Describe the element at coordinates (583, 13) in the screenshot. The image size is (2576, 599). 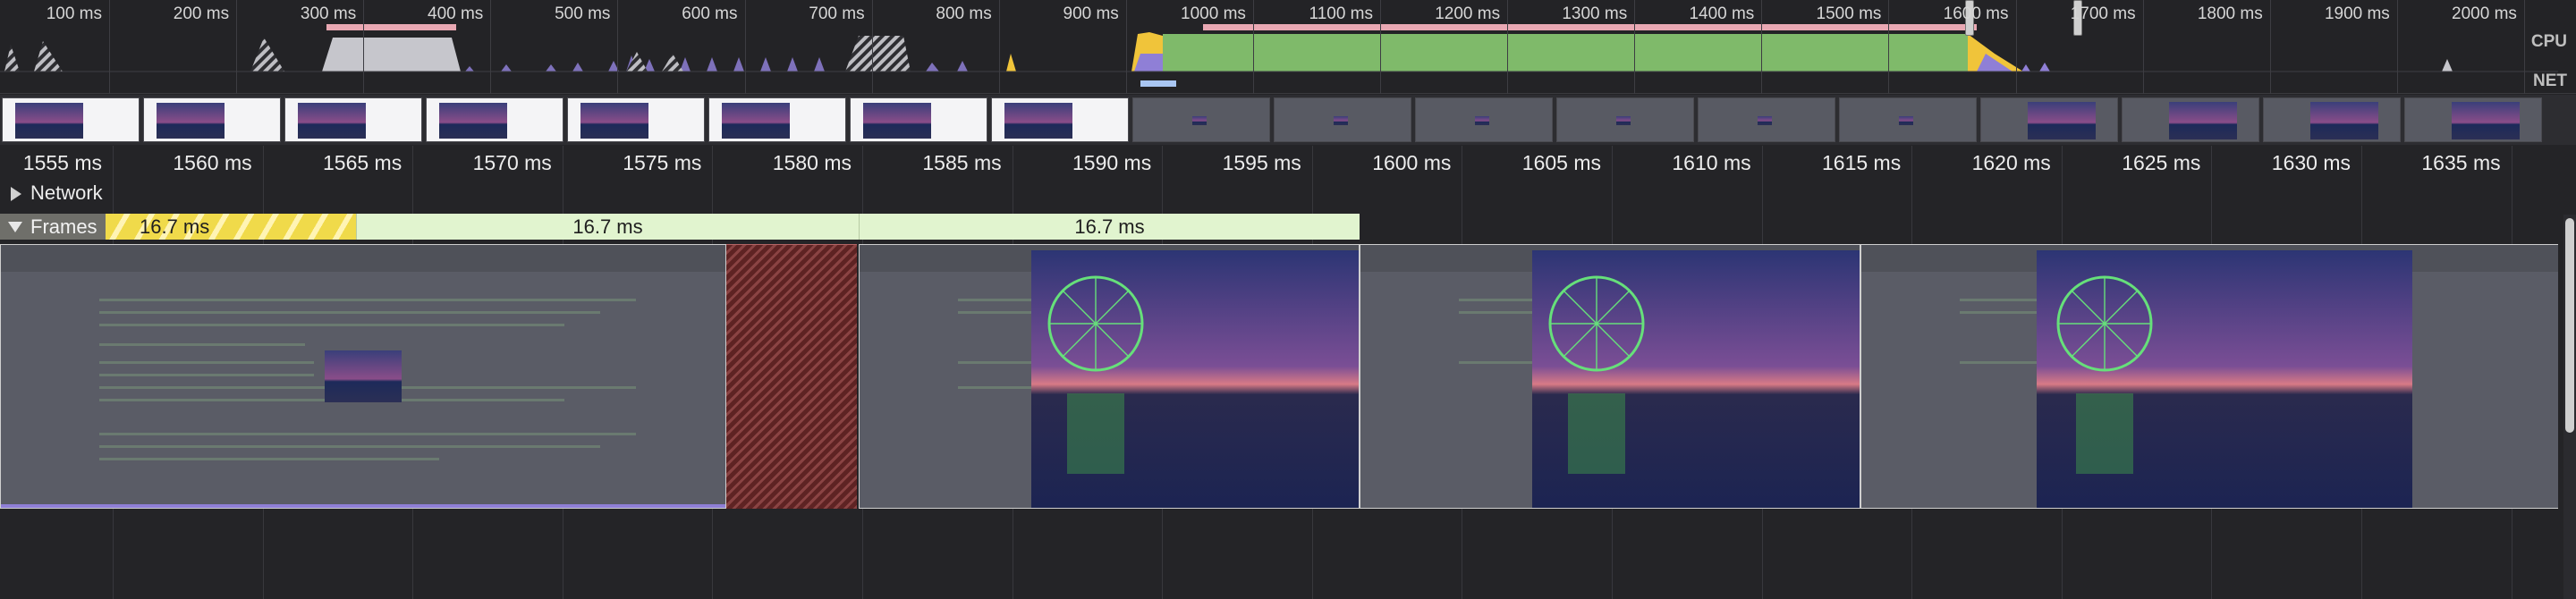
I see `overview-tick-label: 500 ms` at that location.